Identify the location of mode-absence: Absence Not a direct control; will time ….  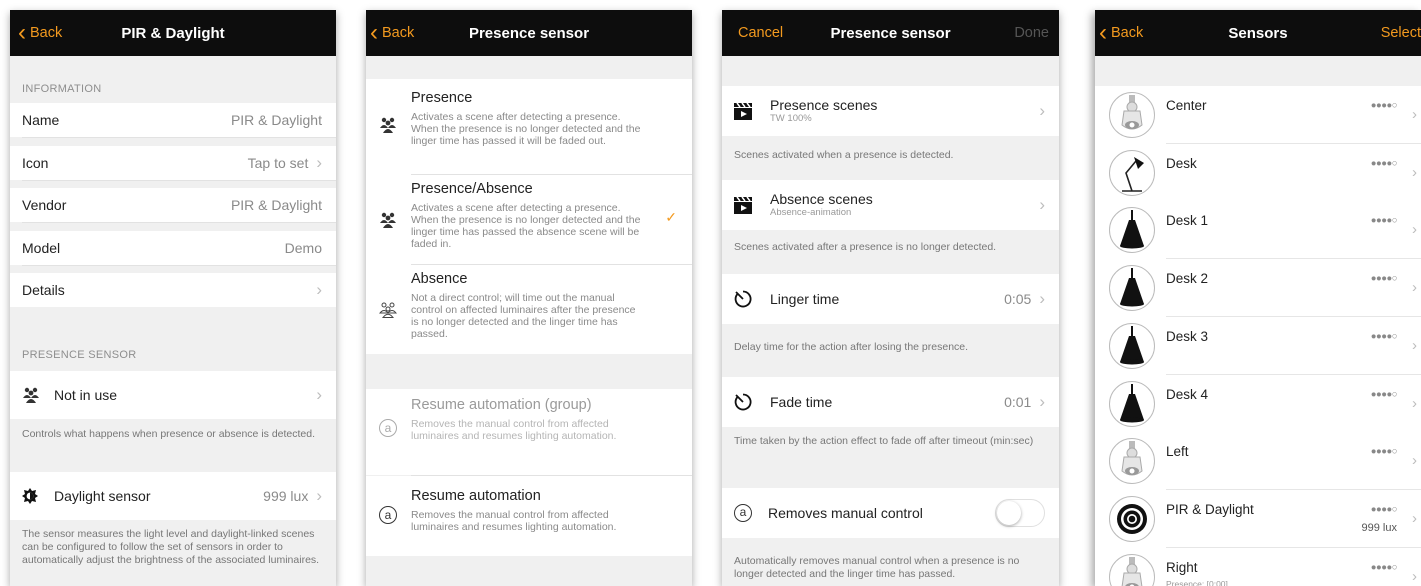
(529, 309).